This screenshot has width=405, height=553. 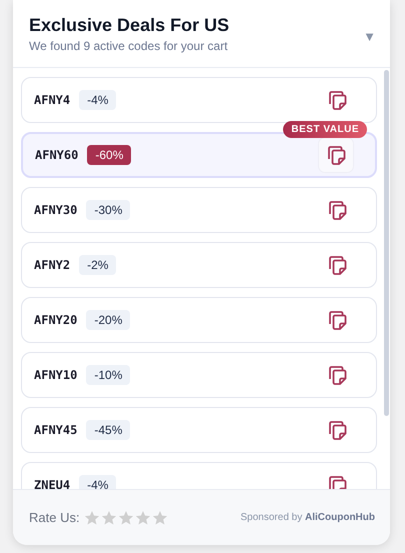 I want to click on coupon-code: AFNY4, so click(x=52, y=100).